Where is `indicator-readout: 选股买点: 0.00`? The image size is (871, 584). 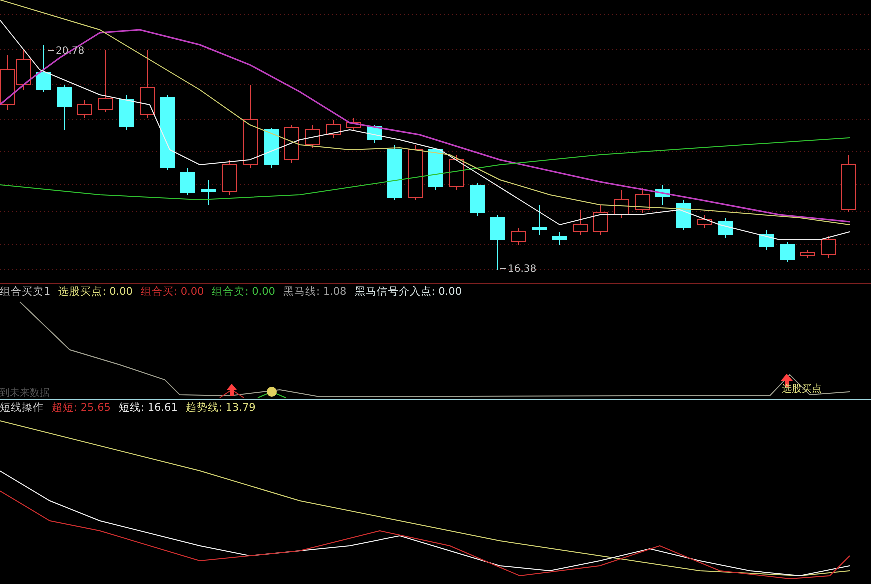 indicator-readout: 选股买点: 0.00 is located at coordinates (95, 292).